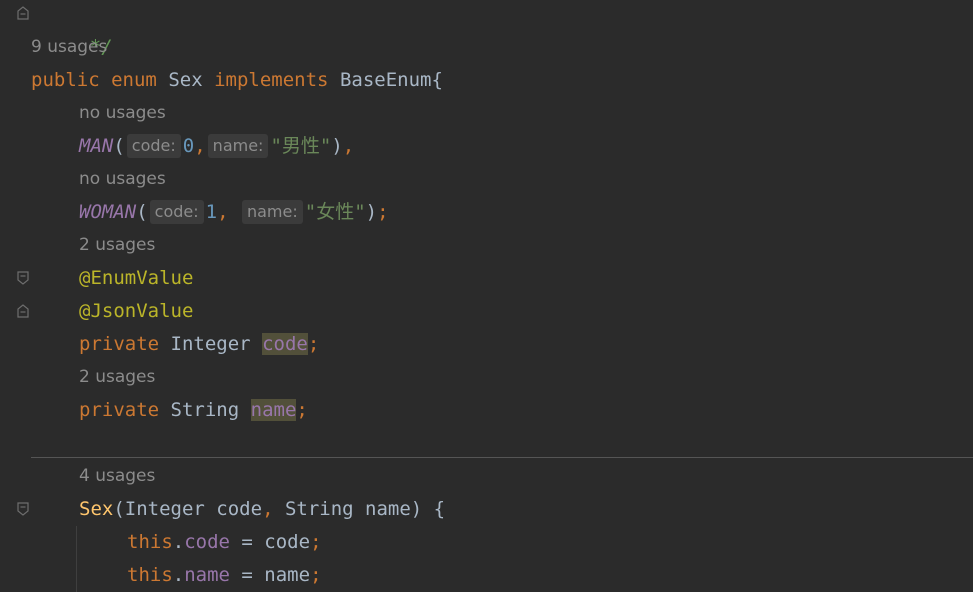 The image size is (973, 592). What do you see at coordinates (134, 80) in the screenshot?
I see `keyword: enum` at bounding box center [134, 80].